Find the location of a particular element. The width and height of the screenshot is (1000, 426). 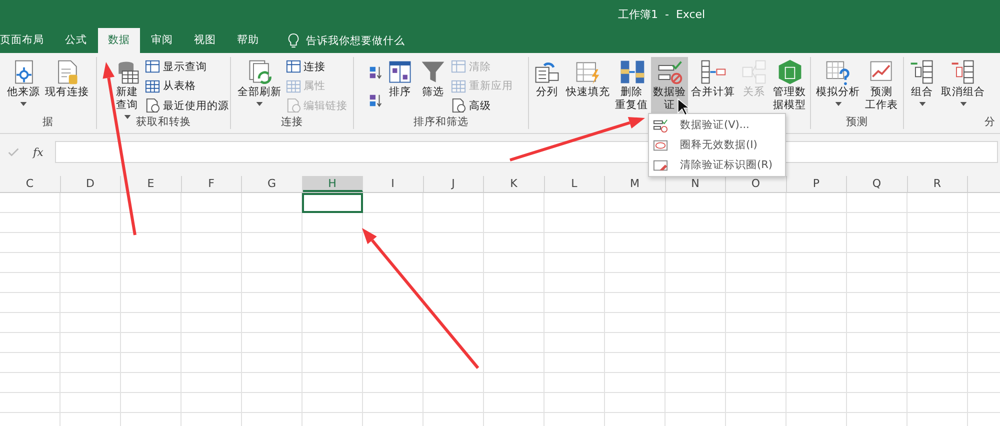

ribbon-button: 从表格 is located at coordinates (187, 86).